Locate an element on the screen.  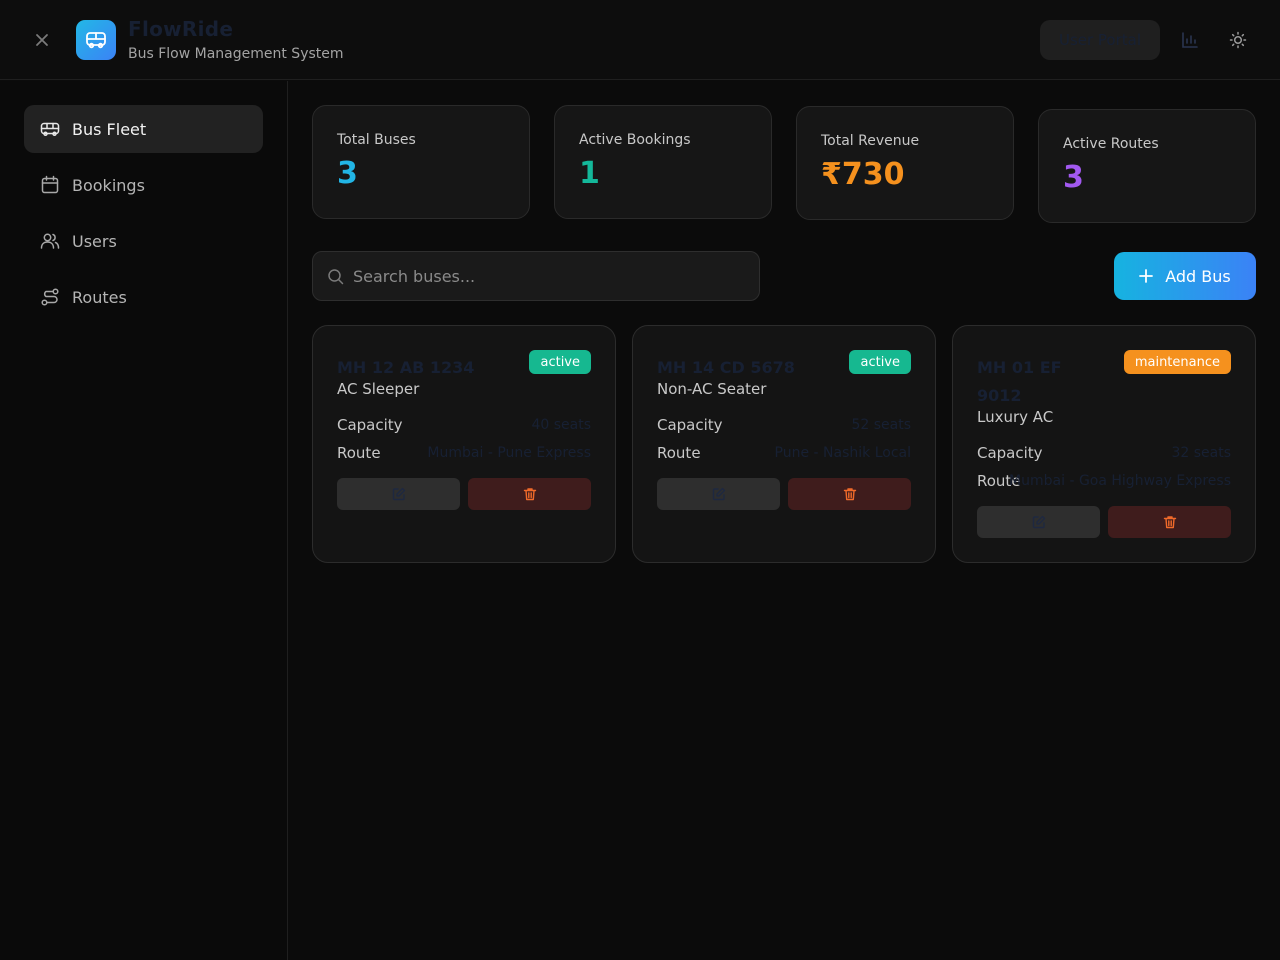
stat-label: Active Bookings is located at coordinates (635, 140).